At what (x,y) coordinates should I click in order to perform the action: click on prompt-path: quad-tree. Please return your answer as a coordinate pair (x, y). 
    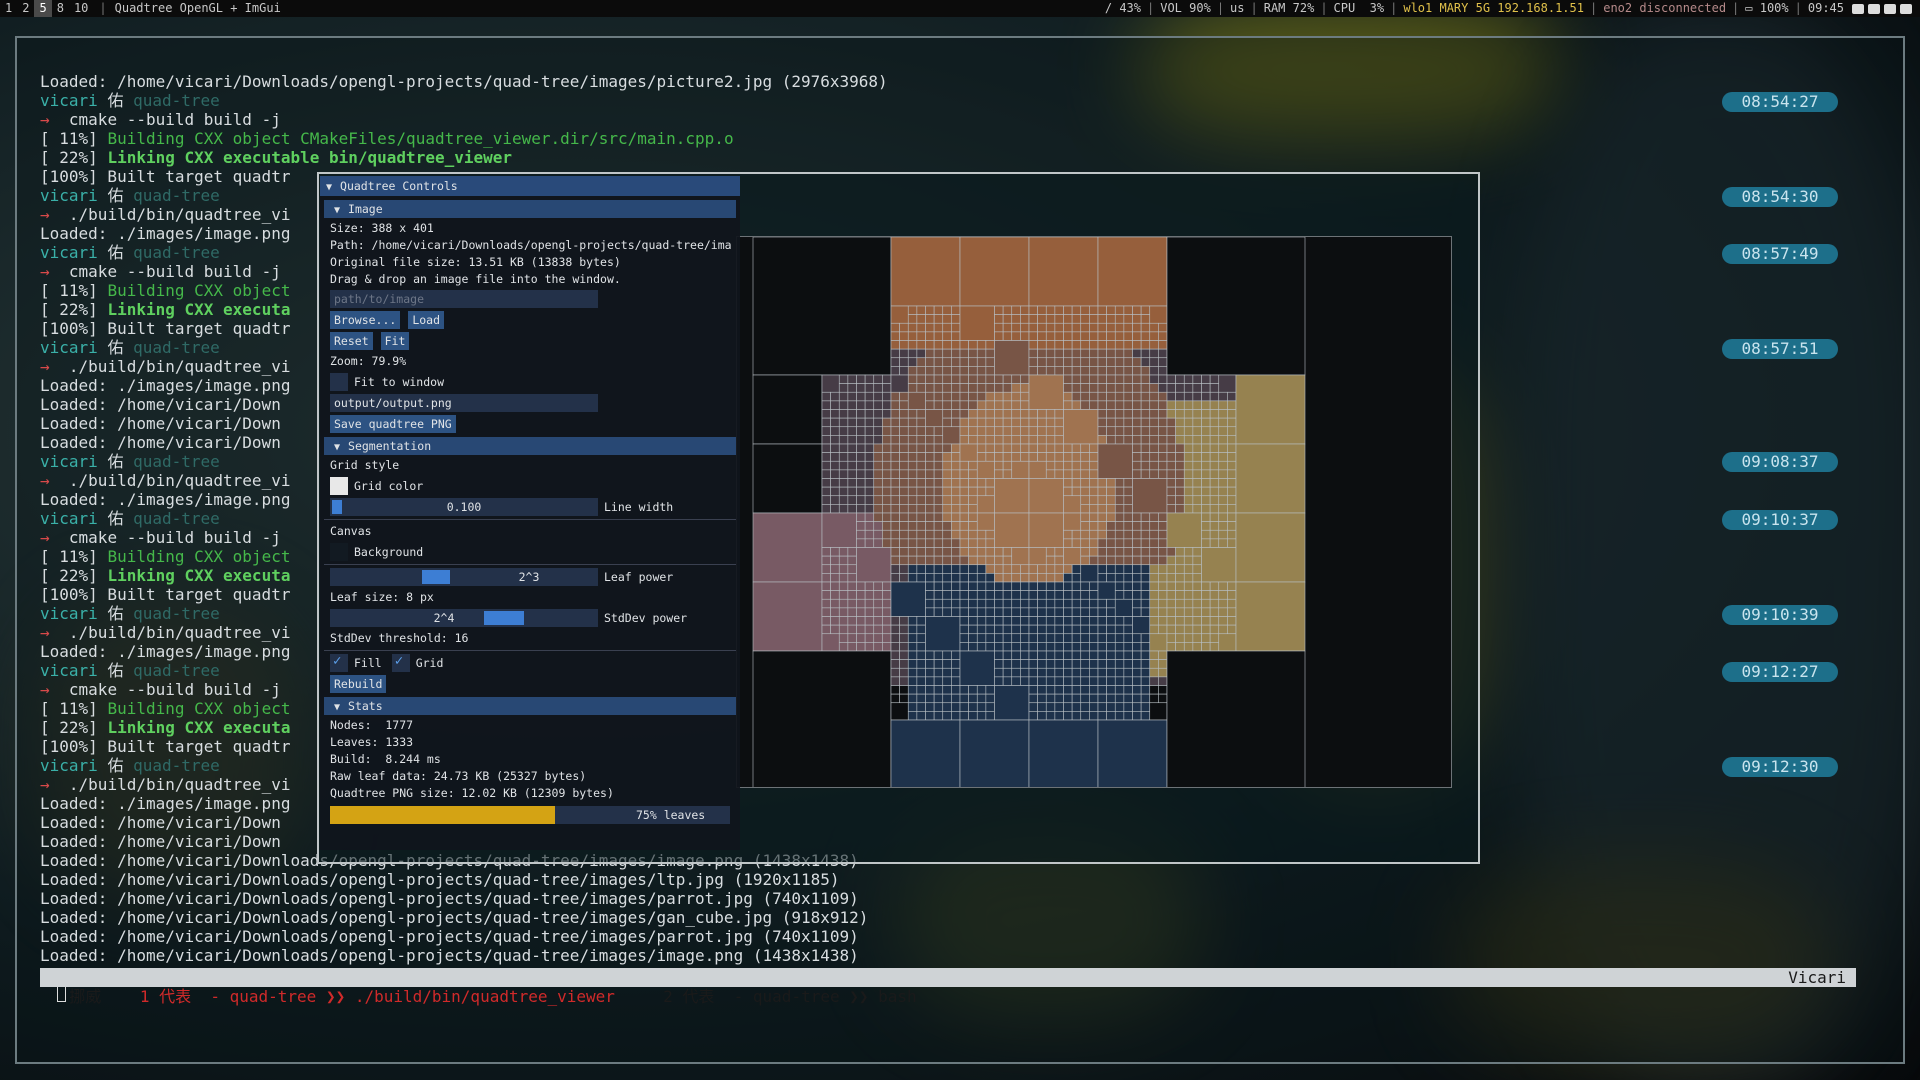
    Looking at the image, I should click on (176, 195).